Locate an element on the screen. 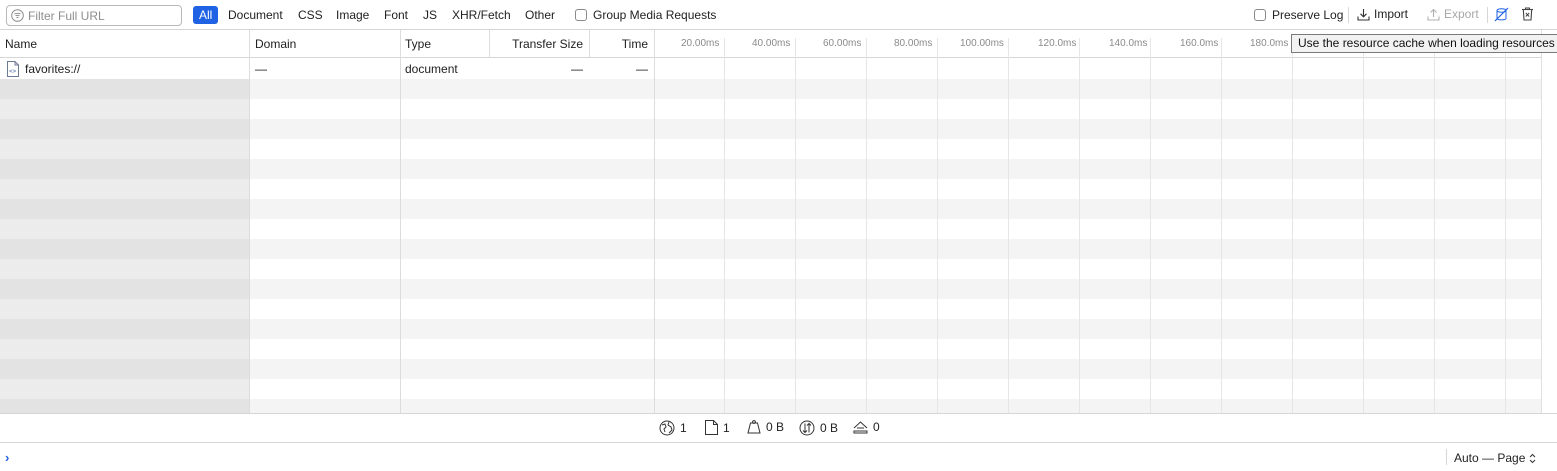  column-header-domain: Domain is located at coordinates (275, 44).